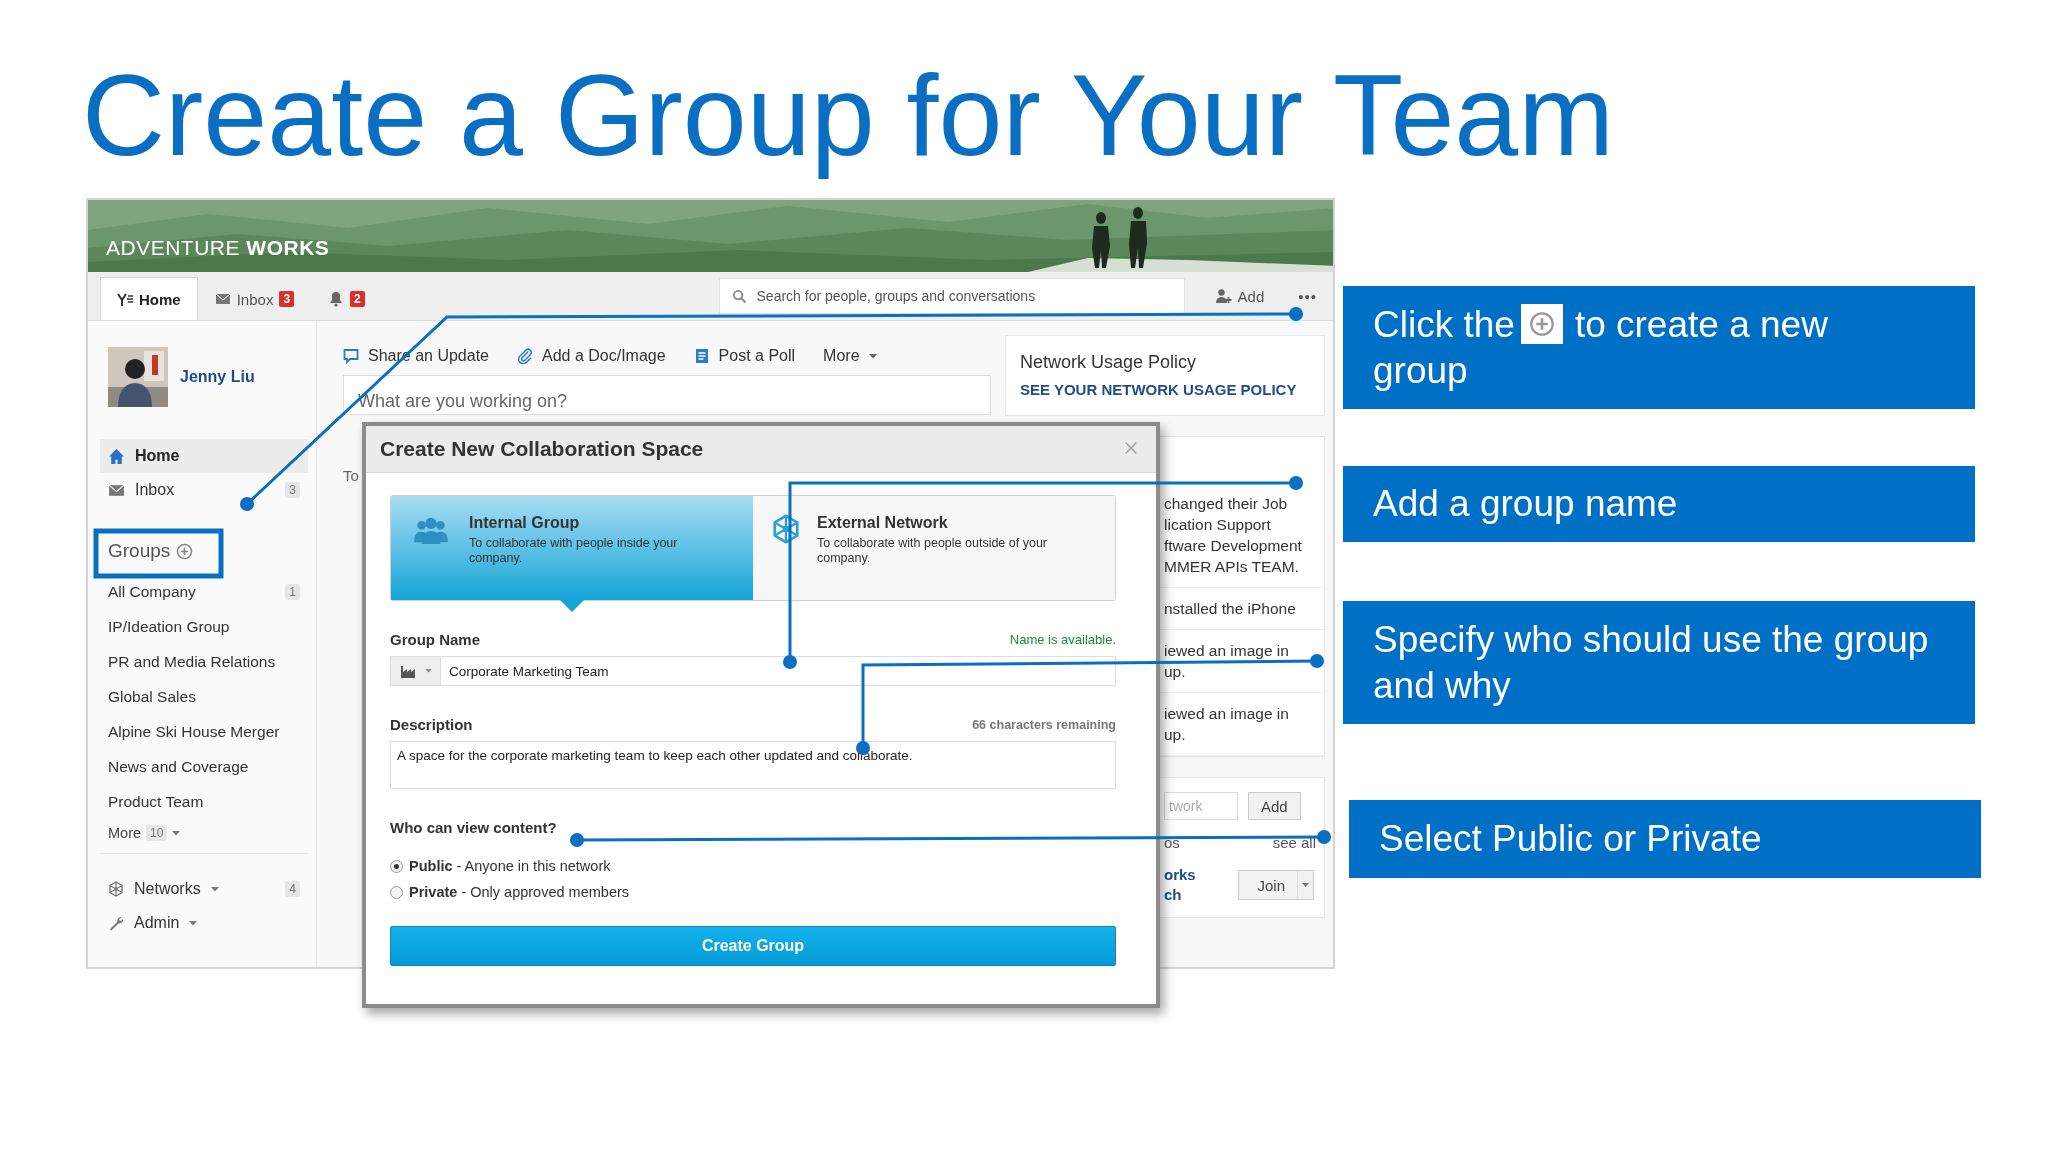 This screenshot has width=2048, height=1152. Describe the element at coordinates (218, 248) in the screenshot. I see `logo: ADVENTURE WORKS` at that location.